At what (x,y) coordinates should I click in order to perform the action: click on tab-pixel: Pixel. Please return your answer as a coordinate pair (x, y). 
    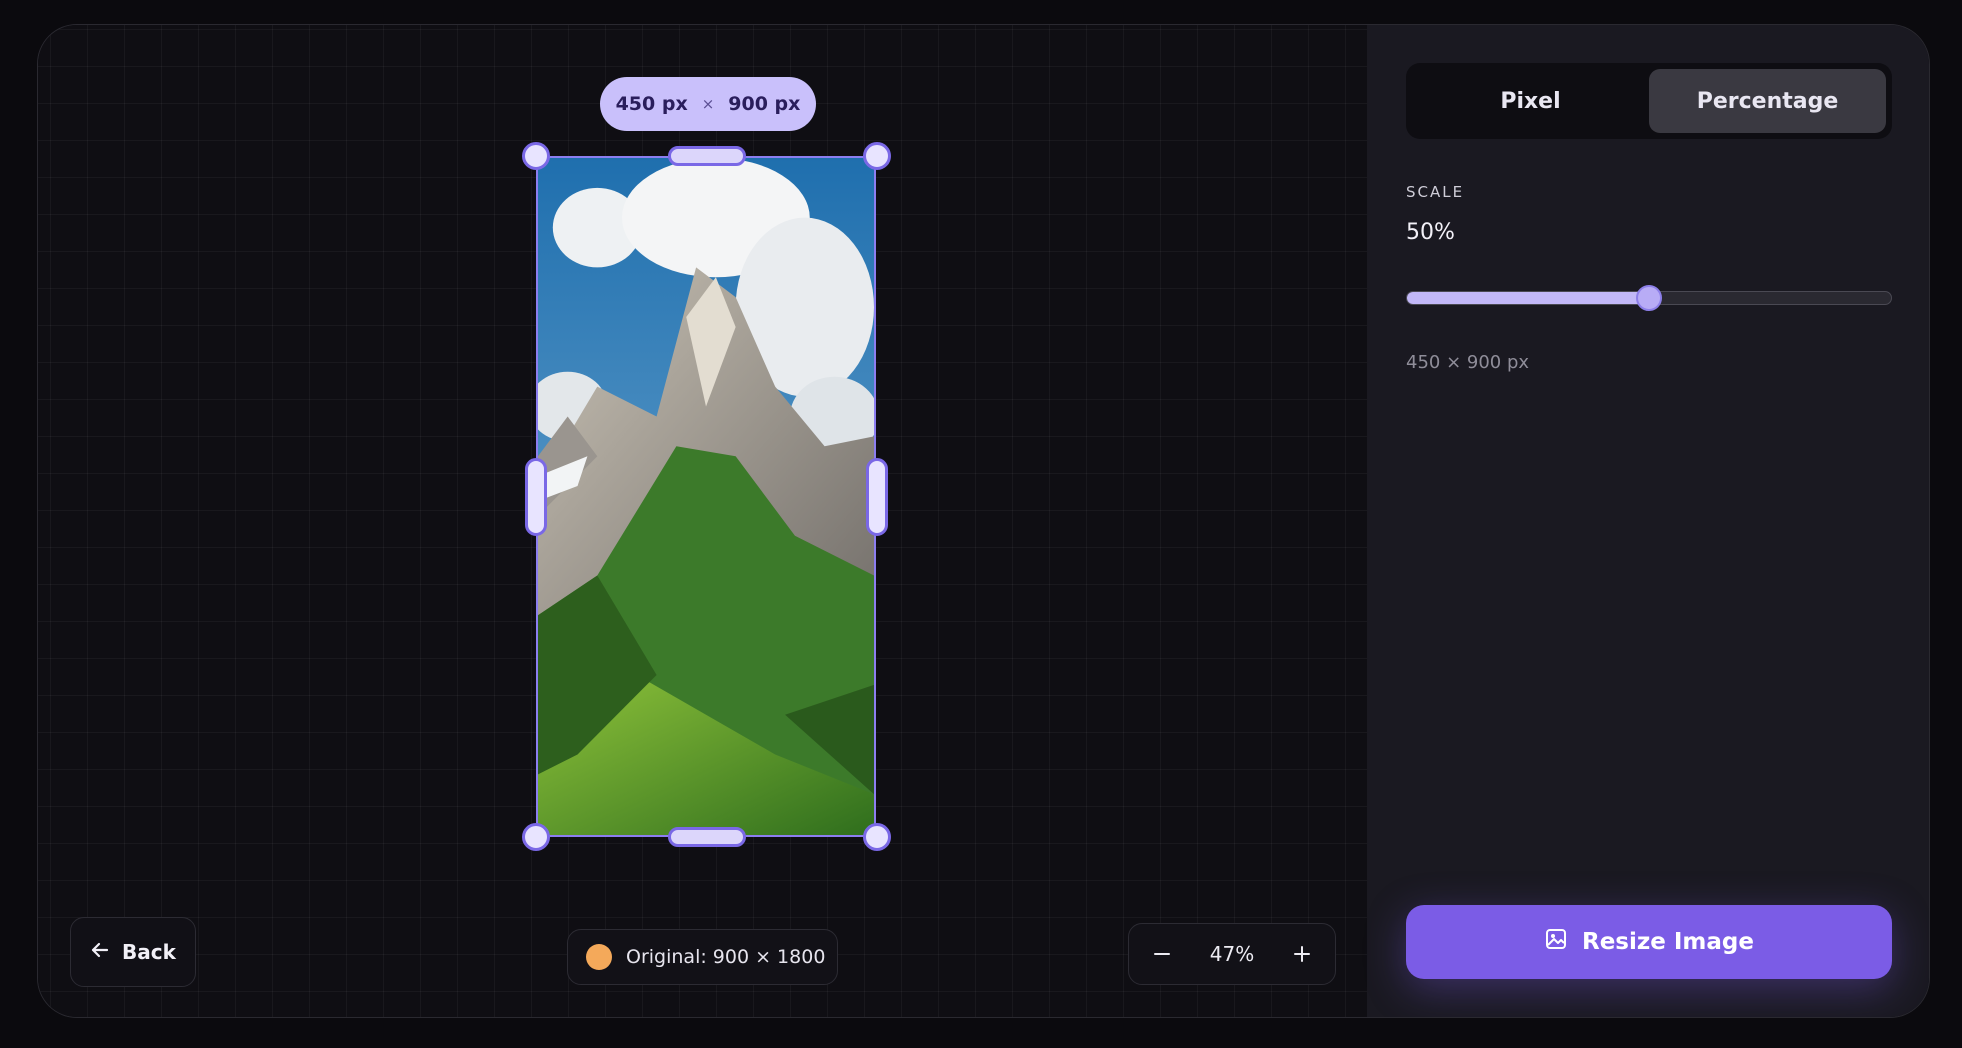
    Looking at the image, I should click on (1530, 101).